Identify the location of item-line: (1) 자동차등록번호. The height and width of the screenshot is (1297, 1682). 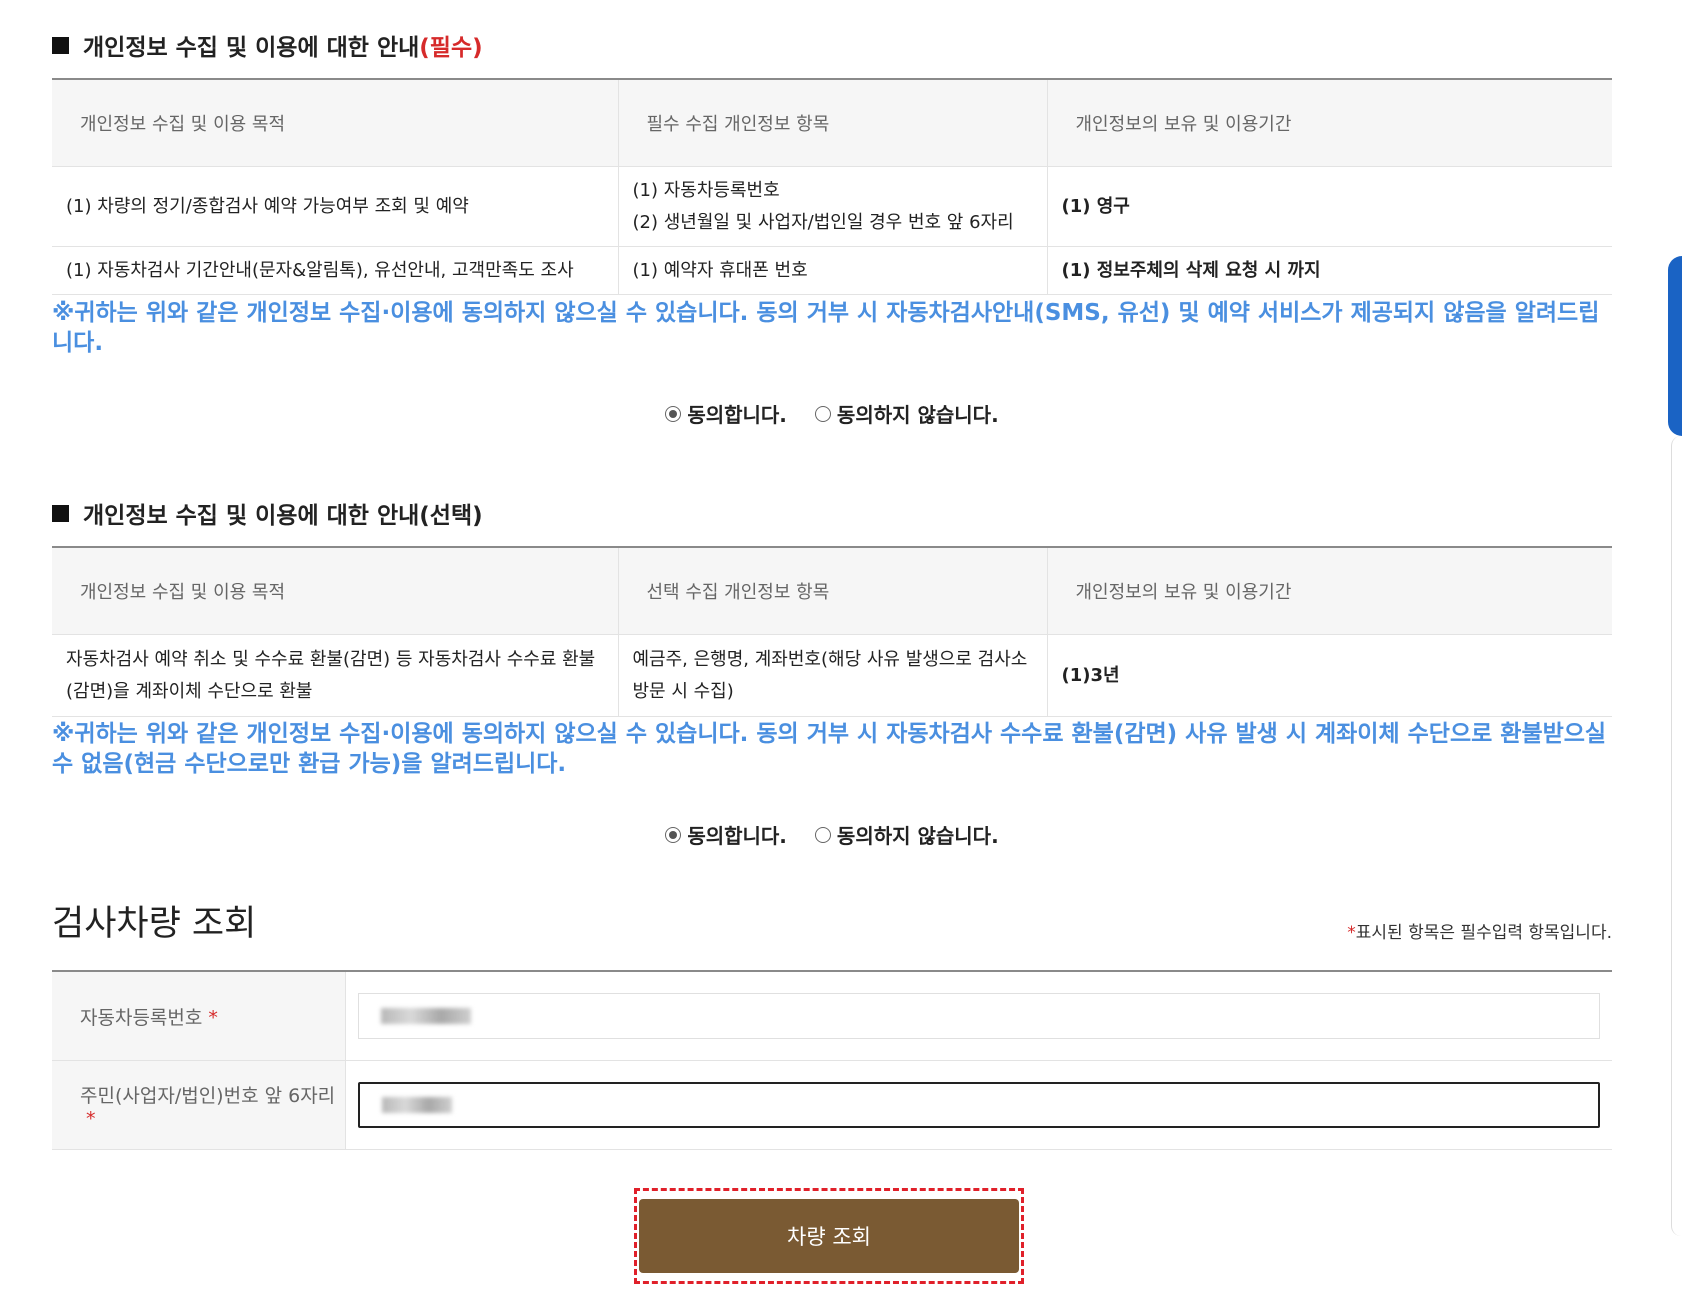
(706, 190).